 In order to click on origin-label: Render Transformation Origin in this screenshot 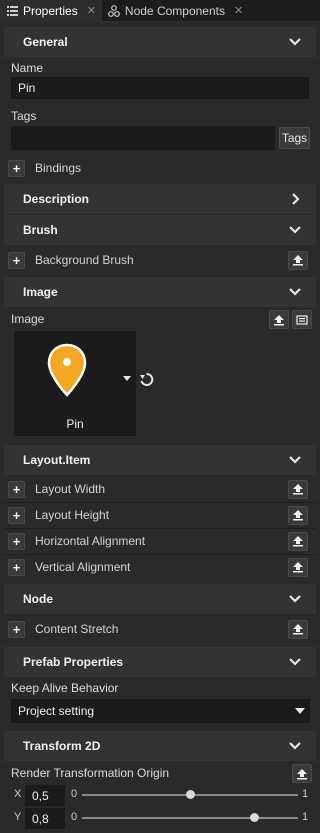, I will do `click(90, 773)`.